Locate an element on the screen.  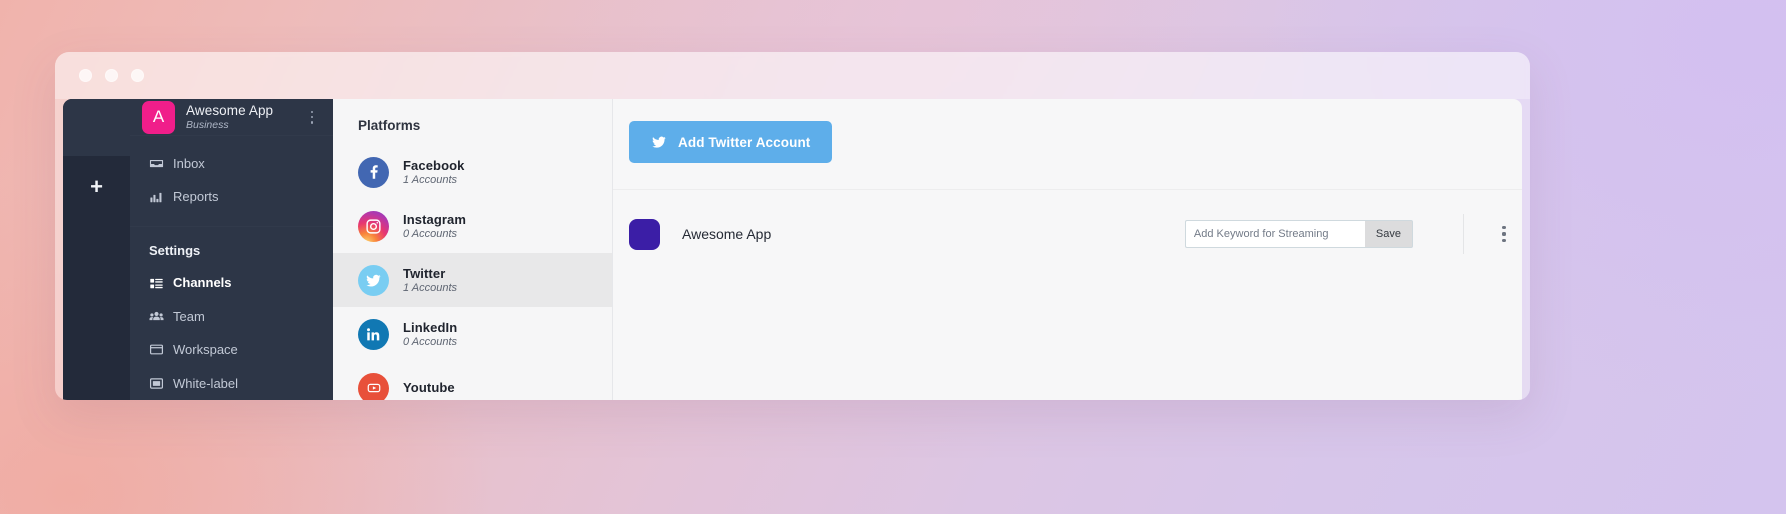
close-icon is located at coordinates (85, 75).